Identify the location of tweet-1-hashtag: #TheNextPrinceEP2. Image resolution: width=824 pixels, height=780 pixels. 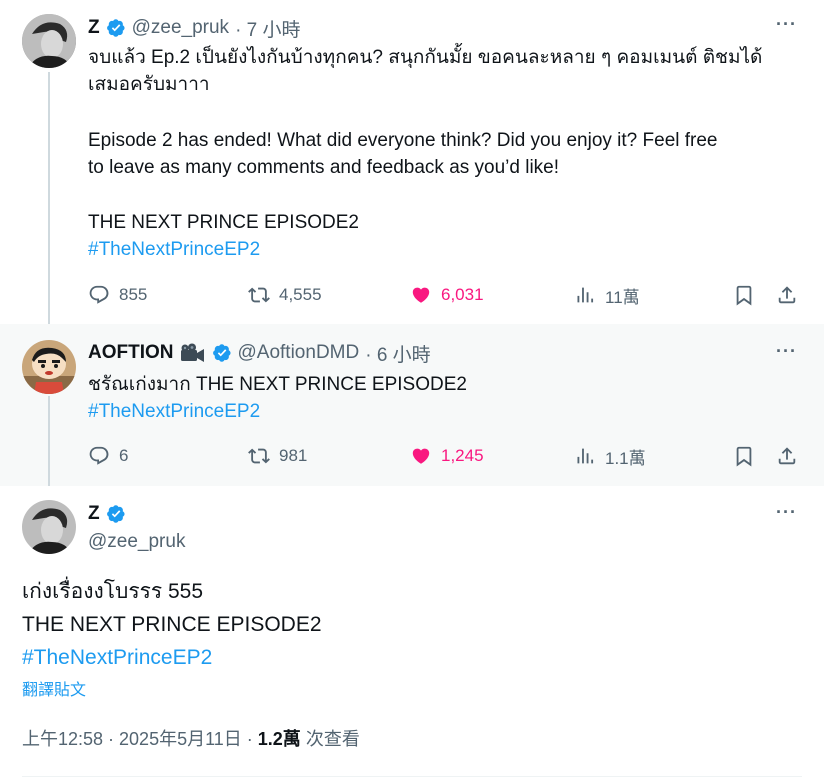
(174, 249).